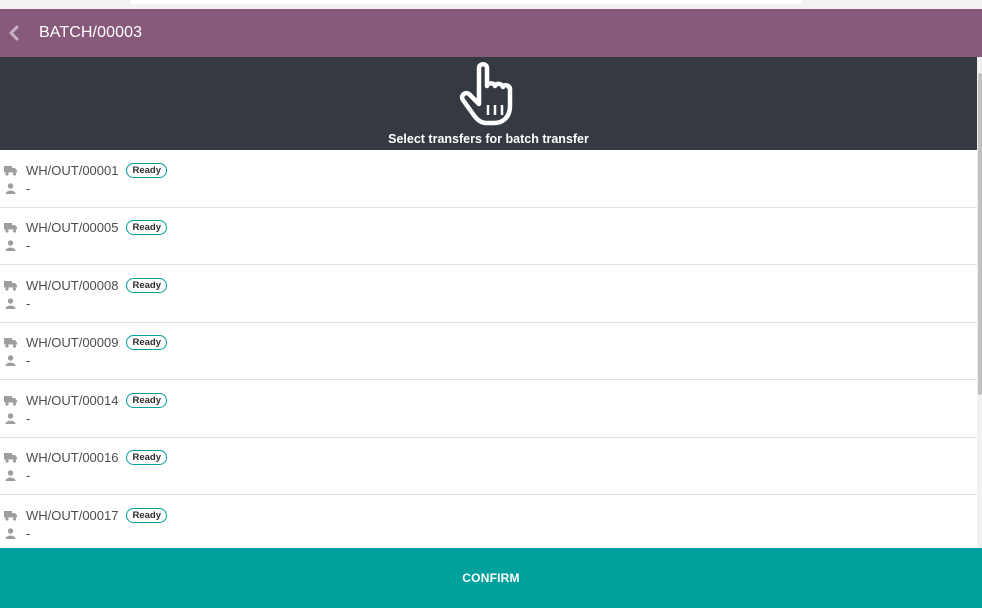 The width and height of the screenshot is (982, 608). I want to click on transfer-reference: WH/OUT/00017, so click(72, 515).